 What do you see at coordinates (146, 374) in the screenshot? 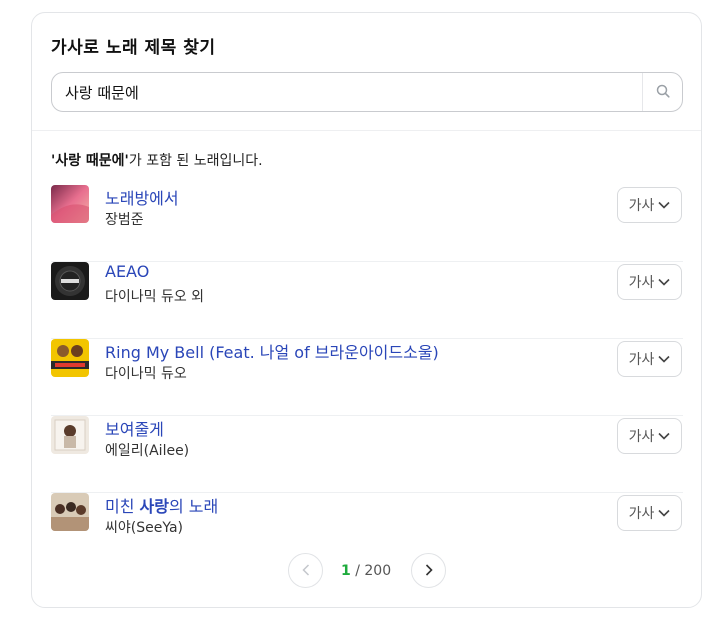
I see `artist-name: 다이나믹 듀오` at bounding box center [146, 374].